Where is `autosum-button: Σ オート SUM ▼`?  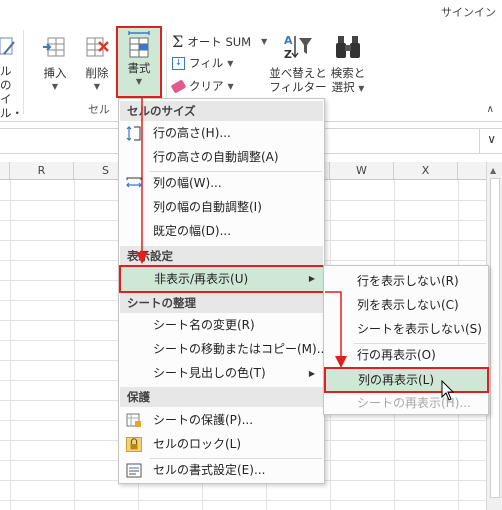
autosum-button: Σ オート SUM ▼ is located at coordinates (219, 41).